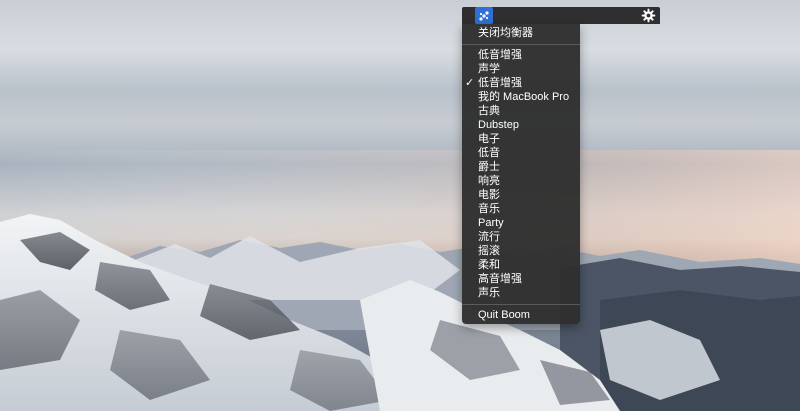 The width and height of the screenshot is (800, 411). What do you see at coordinates (498, 125) in the screenshot?
I see `preset-label: Dubstep` at bounding box center [498, 125].